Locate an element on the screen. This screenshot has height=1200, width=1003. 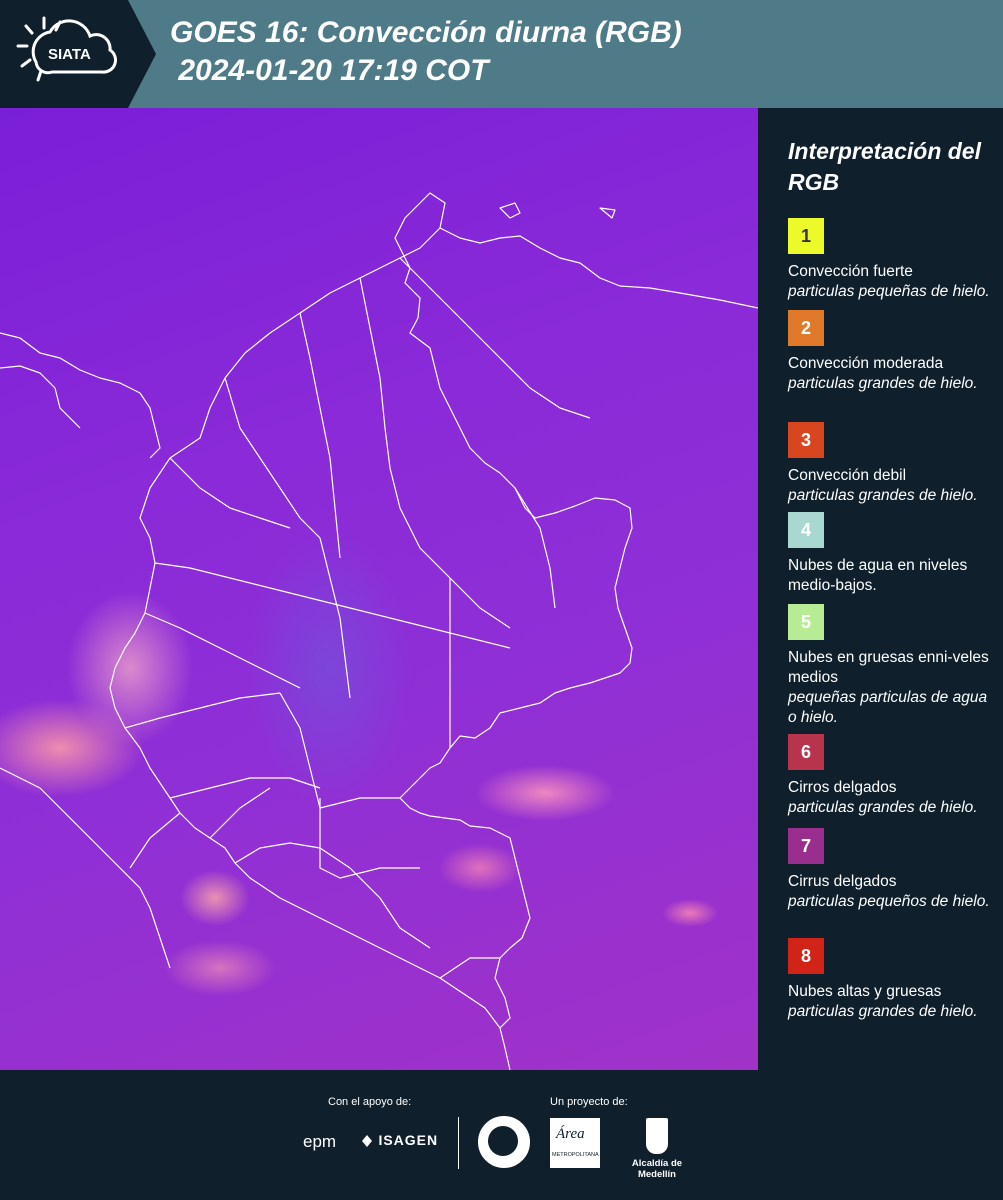
area-metropolitana-name: Área is located at coordinates (570, 1134).